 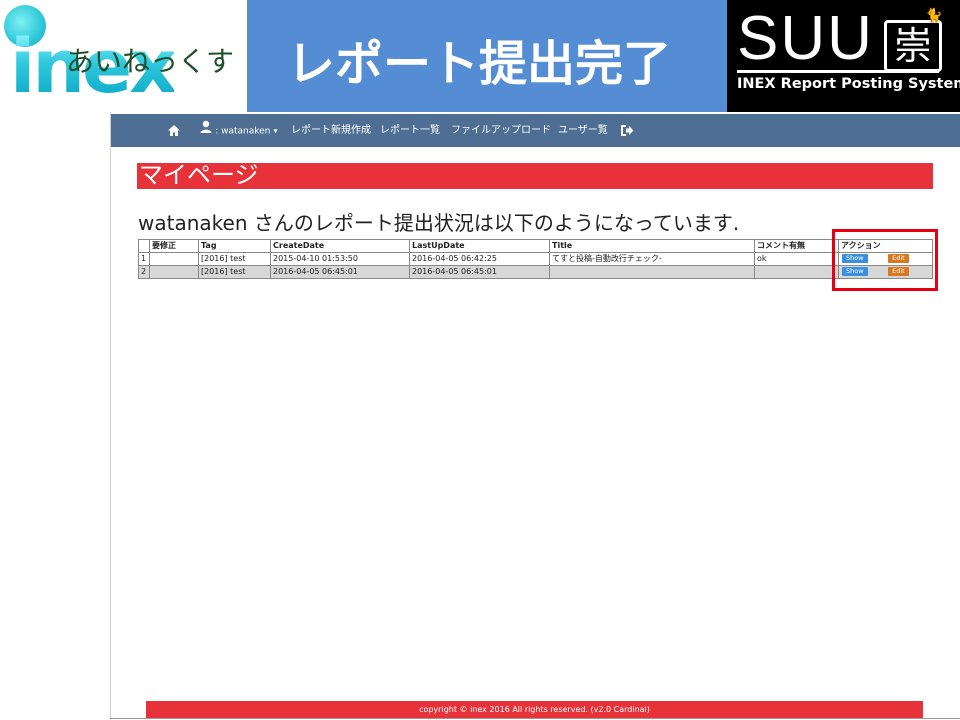 I want to click on sign-out-icon, so click(x=627, y=131).